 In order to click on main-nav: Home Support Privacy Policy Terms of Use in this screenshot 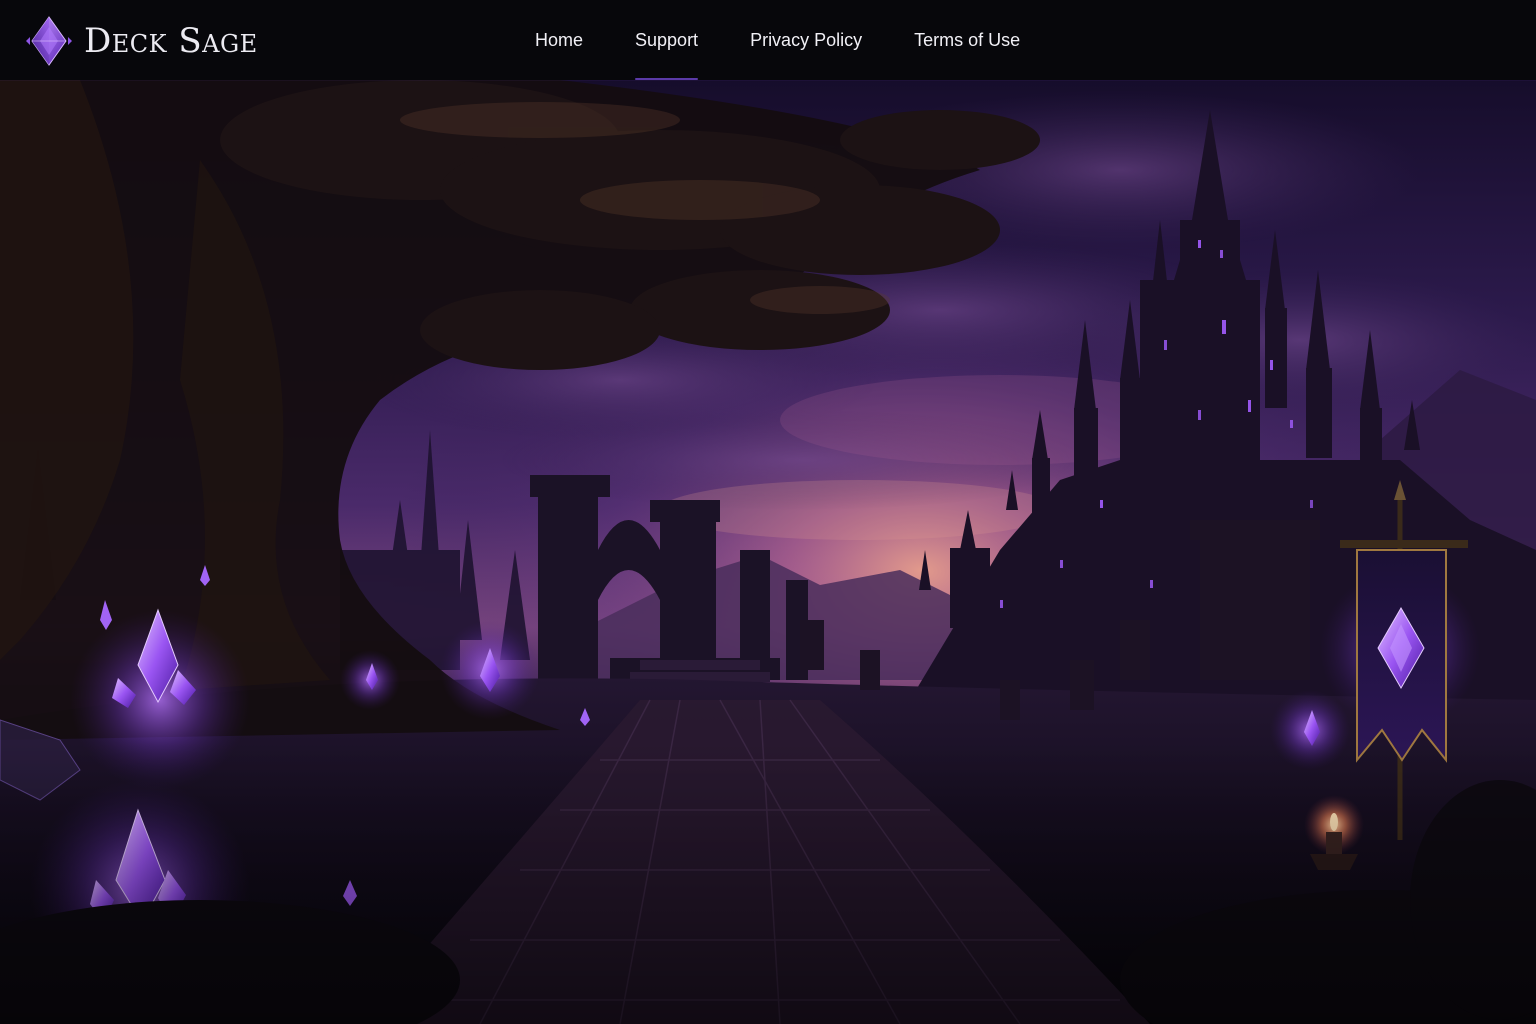, I will do `click(777, 40)`.